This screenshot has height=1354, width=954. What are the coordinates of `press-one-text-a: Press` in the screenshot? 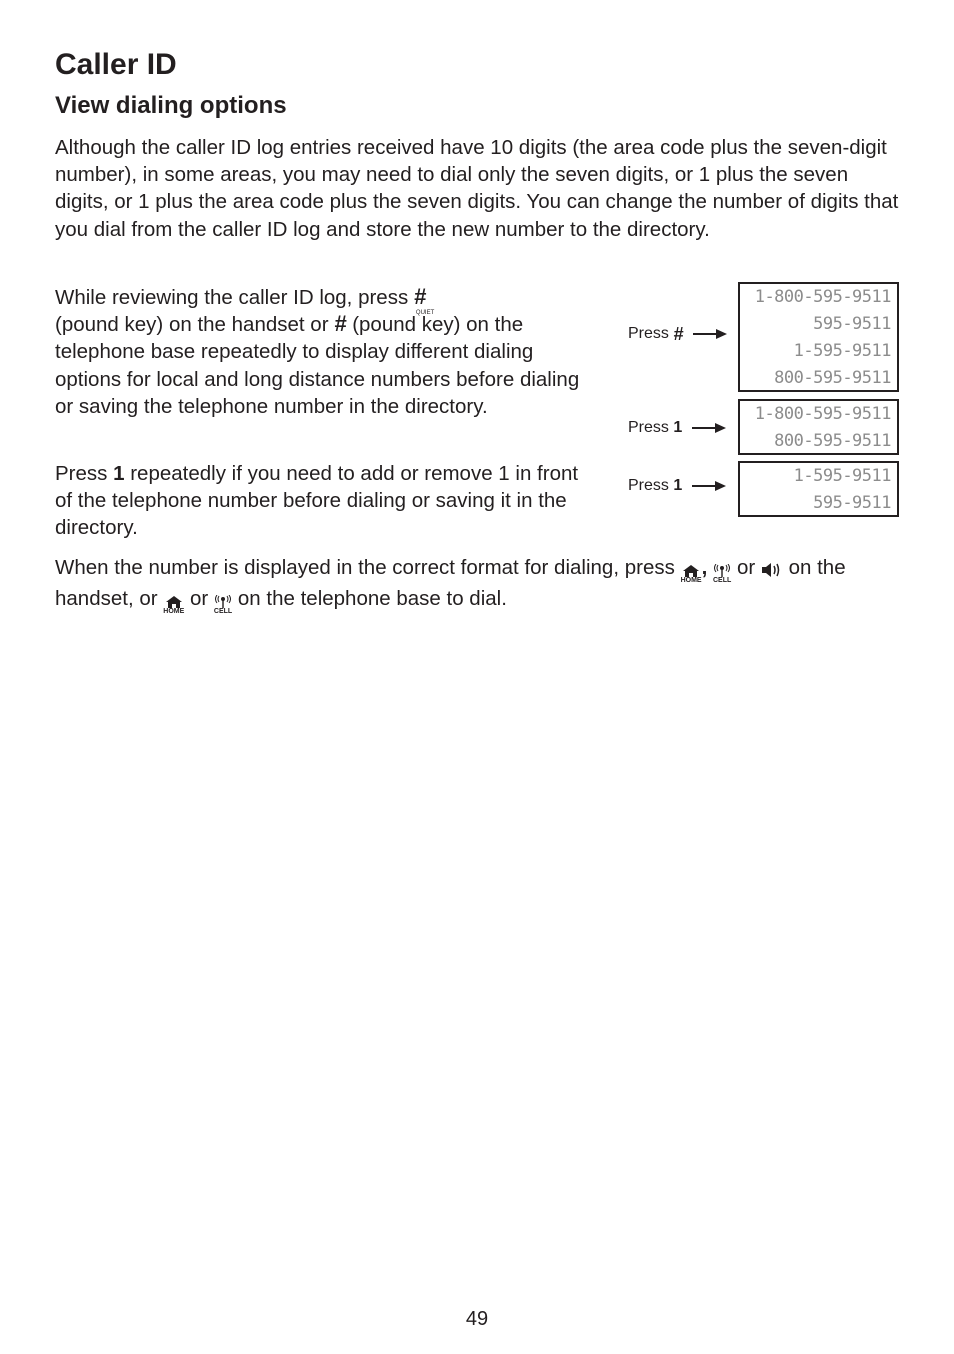 It's located at (81, 473).